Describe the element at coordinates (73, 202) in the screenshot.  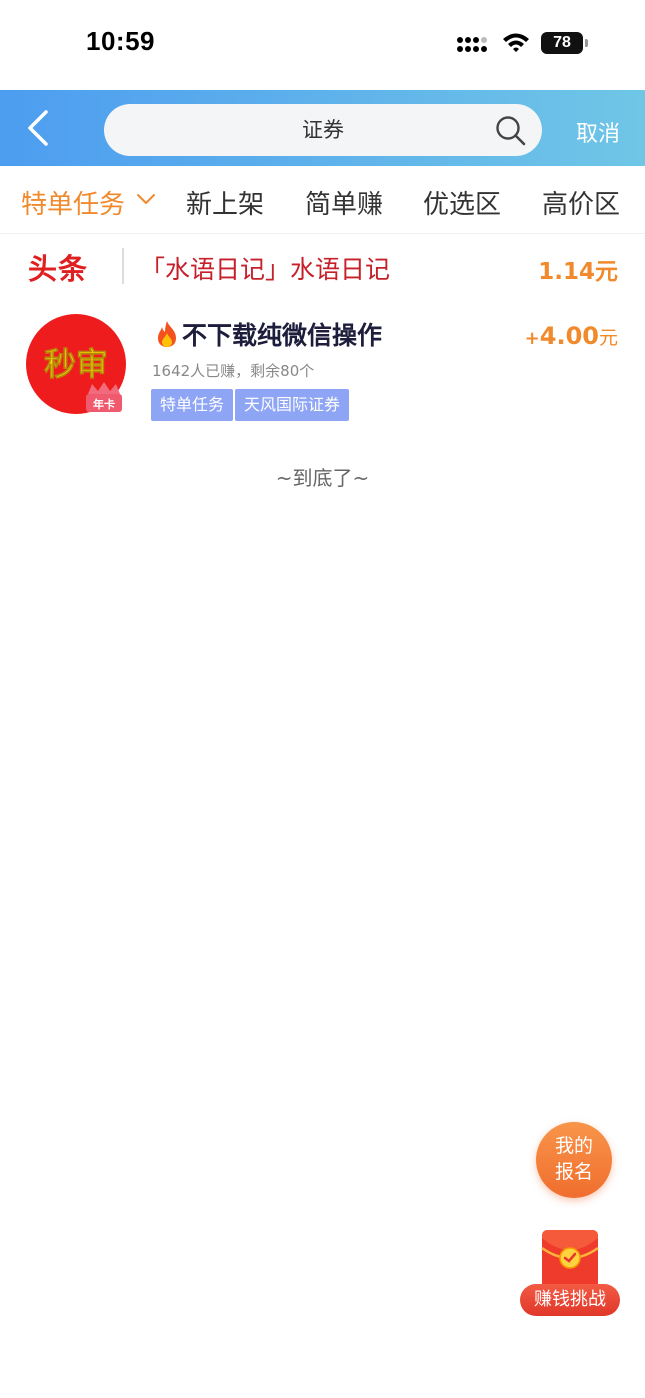
I see `tab-special-task: 特单任务` at that location.